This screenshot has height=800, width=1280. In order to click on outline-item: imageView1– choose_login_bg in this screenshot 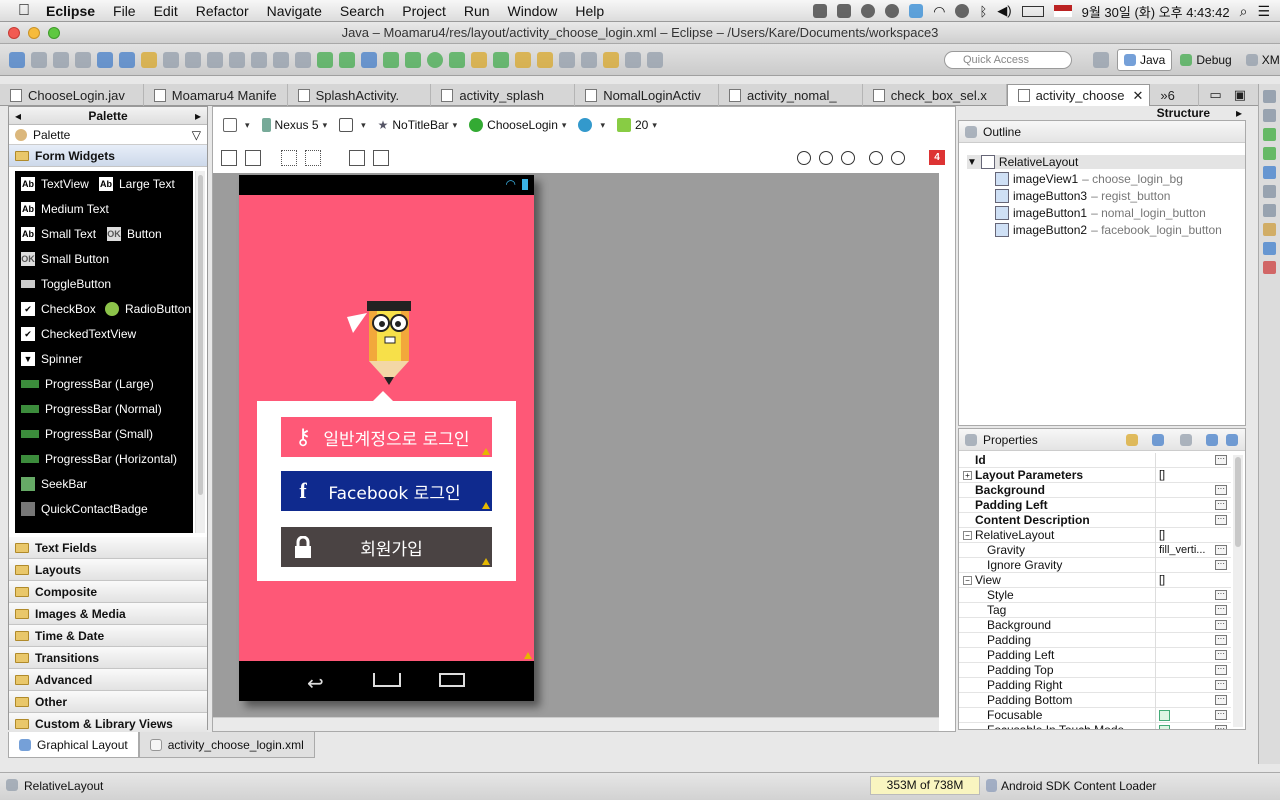, I will do `click(1089, 179)`.